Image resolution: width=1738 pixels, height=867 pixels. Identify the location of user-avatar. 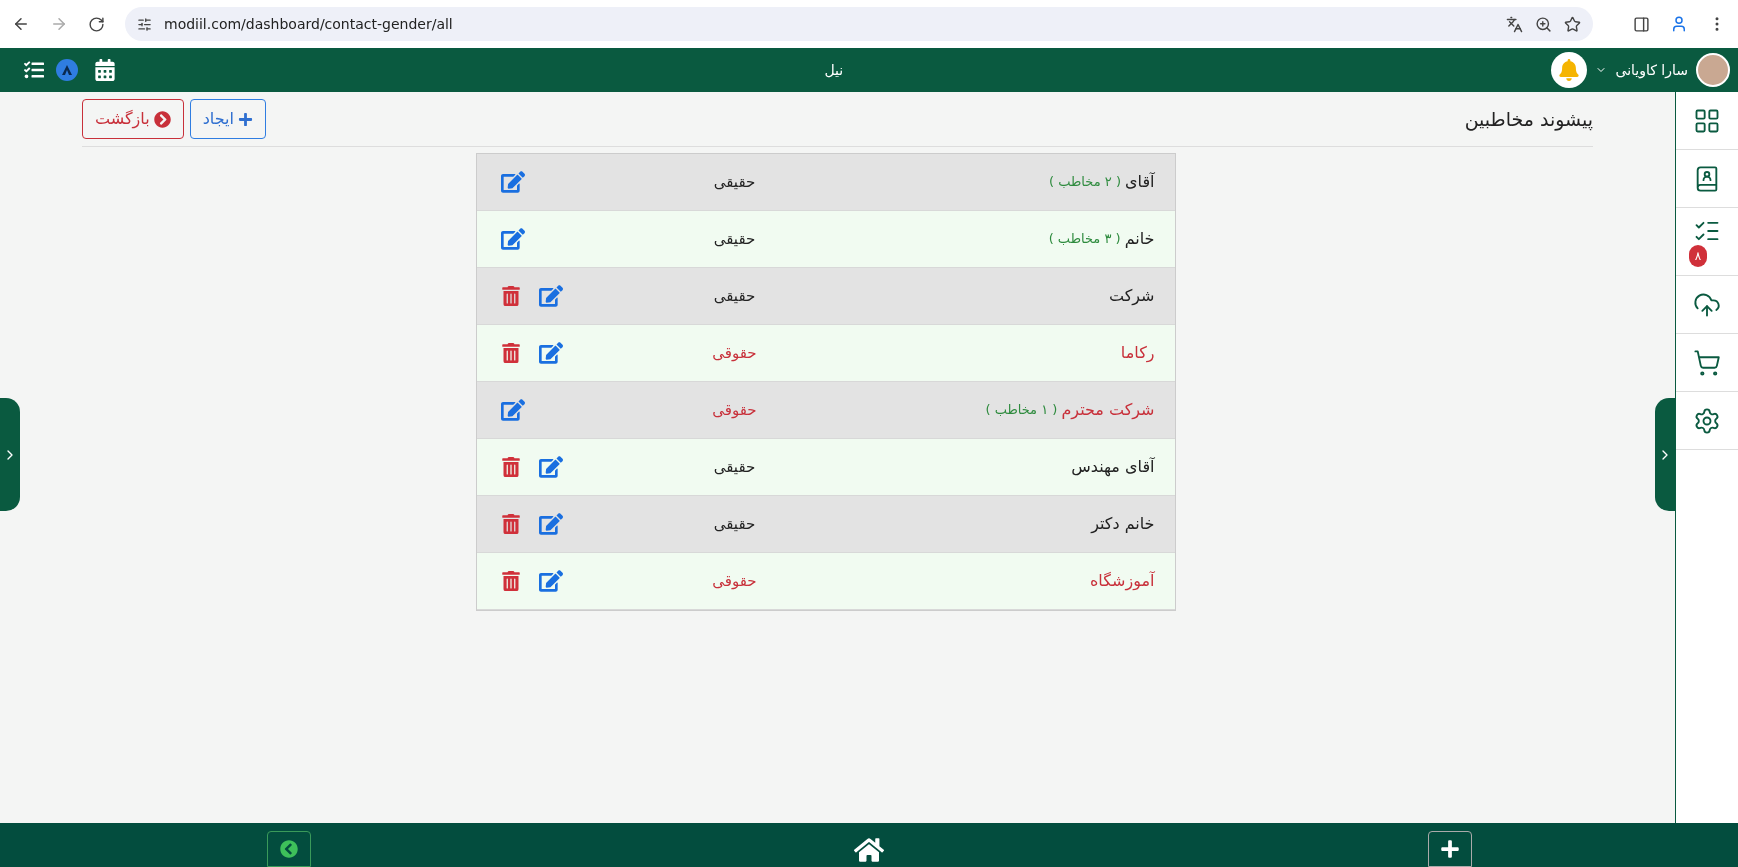
(1713, 70).